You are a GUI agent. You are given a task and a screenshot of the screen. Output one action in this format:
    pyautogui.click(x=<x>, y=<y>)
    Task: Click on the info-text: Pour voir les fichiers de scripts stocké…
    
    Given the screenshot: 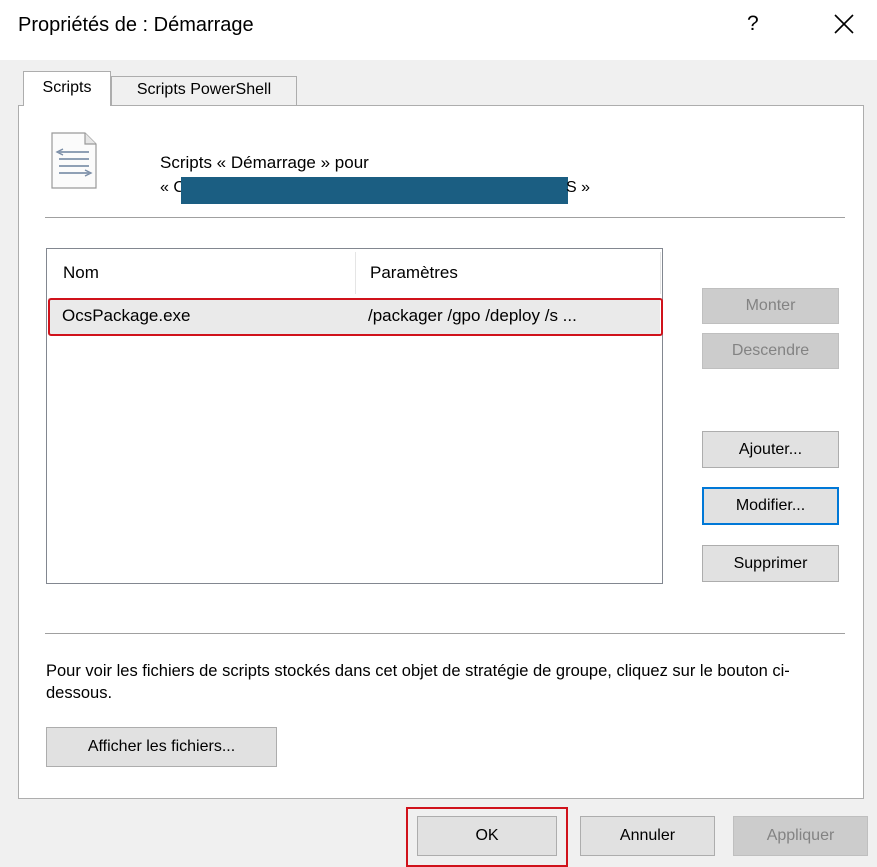 What is the action you would take?
    pyautogui.click(x=418, y=682)
    